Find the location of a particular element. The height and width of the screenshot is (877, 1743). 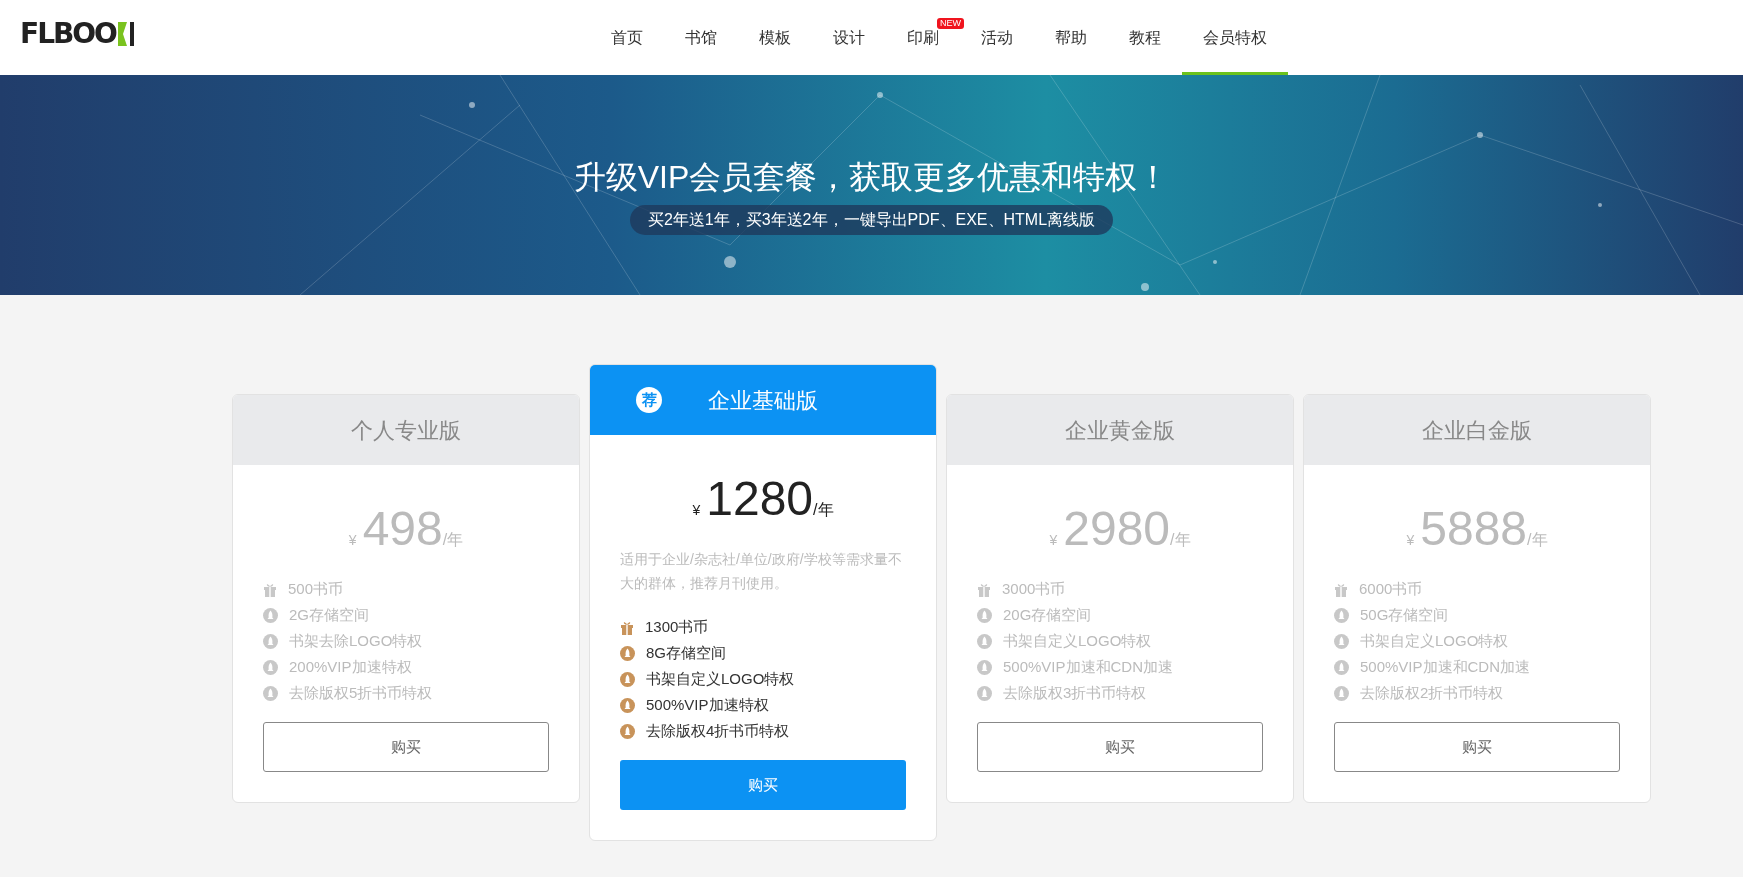

plan-description: 适用于企业/杂志社/单位/政府/学校等需求量不大的群体，推荐月刊使用。 is located at coordinates (761, 571).